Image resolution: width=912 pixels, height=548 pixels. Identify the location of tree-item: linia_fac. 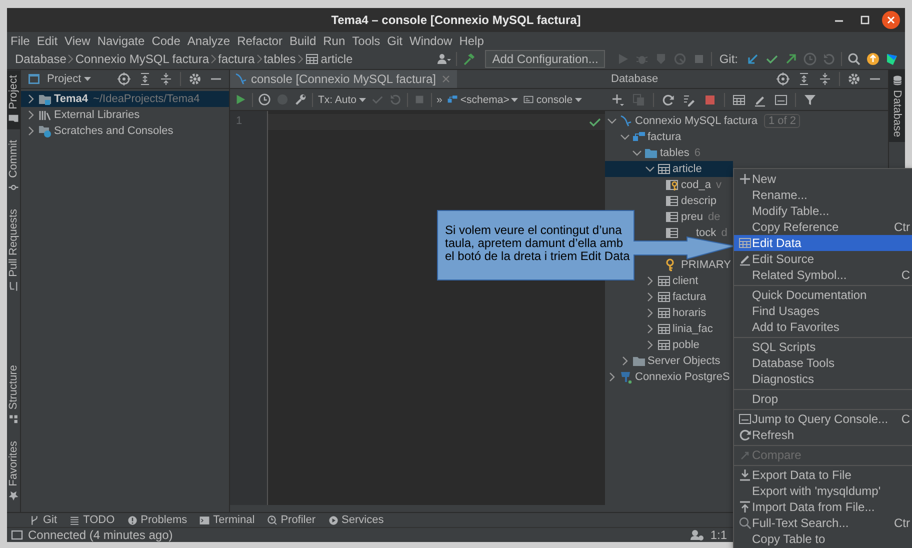
(677, 329).